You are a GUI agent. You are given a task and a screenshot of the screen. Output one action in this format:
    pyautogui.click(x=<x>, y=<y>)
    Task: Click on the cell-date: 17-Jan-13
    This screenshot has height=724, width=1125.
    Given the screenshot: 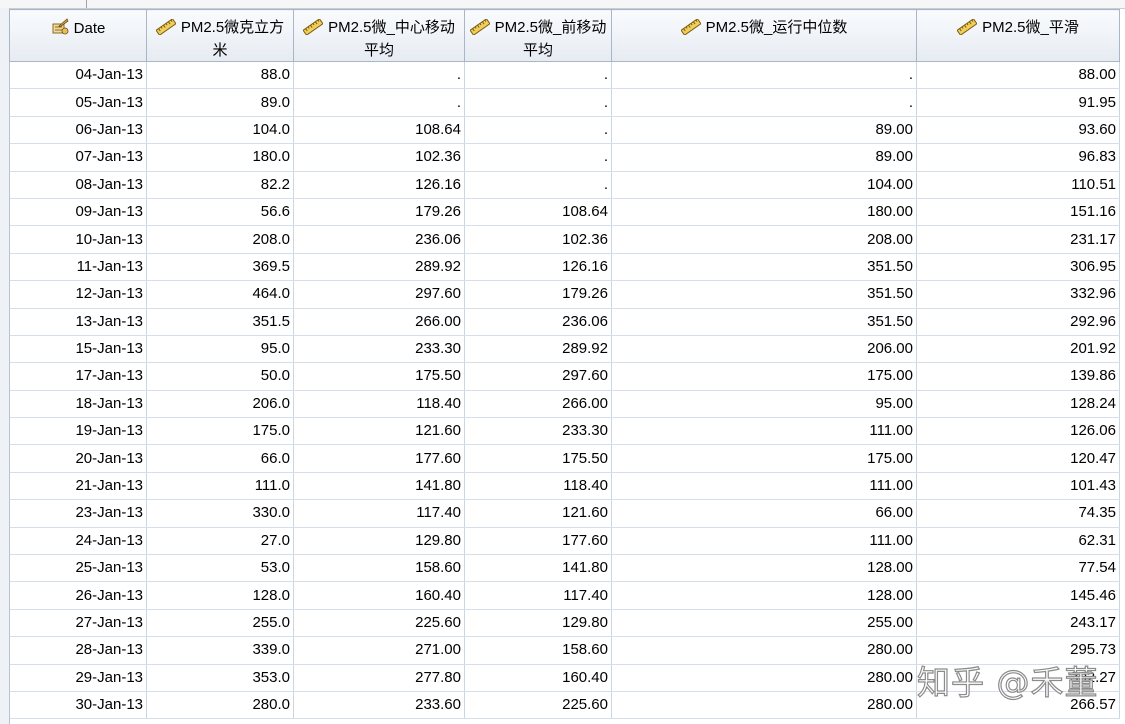 What is the action you would take?
    pyautogui.click(x=78, y=376)
    